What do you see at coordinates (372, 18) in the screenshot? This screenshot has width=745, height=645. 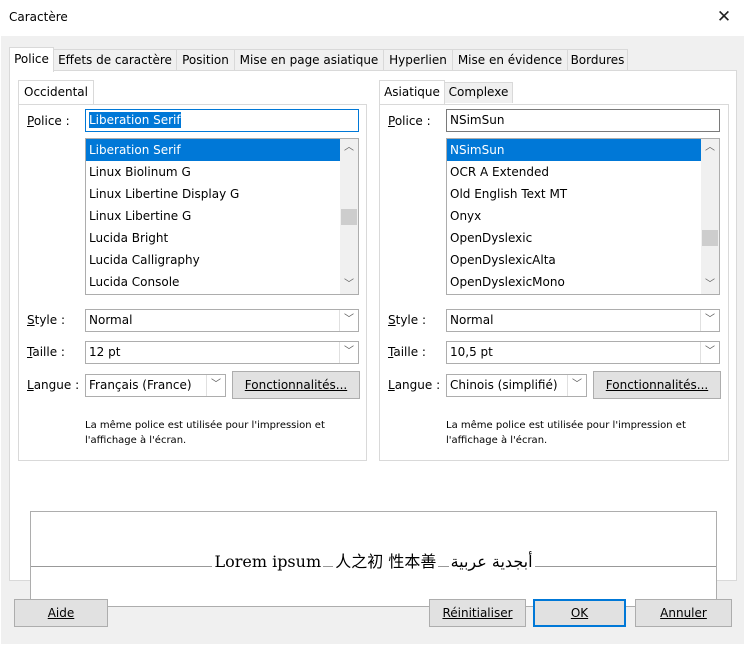 I see `title-bar: Caractère ✕` at bounding box center [372, 18].